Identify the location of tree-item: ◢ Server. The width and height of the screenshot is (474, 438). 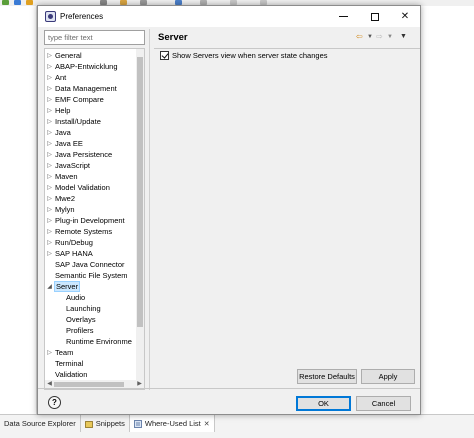
(92, 286).